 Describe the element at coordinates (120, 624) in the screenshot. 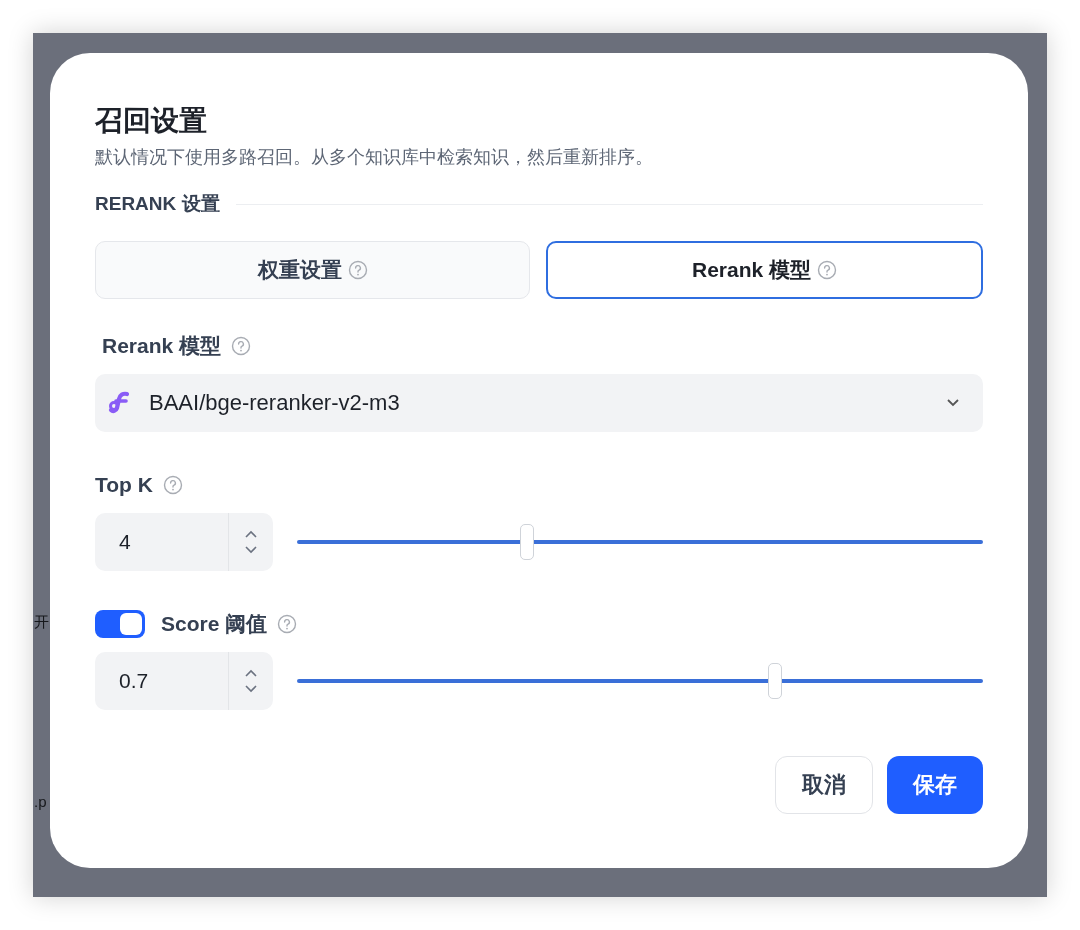

I see `toggle-switch` at that location.